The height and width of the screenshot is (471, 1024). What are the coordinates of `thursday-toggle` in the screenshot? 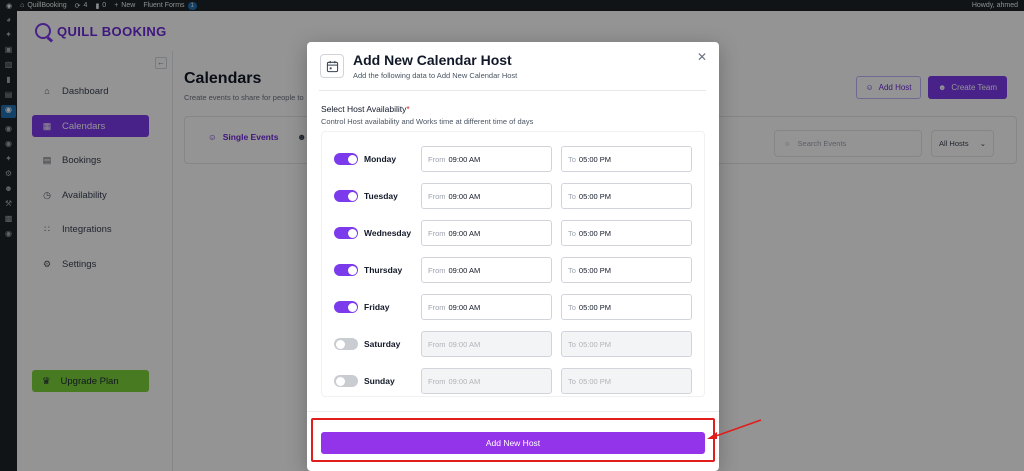 It's located at (346, 270).